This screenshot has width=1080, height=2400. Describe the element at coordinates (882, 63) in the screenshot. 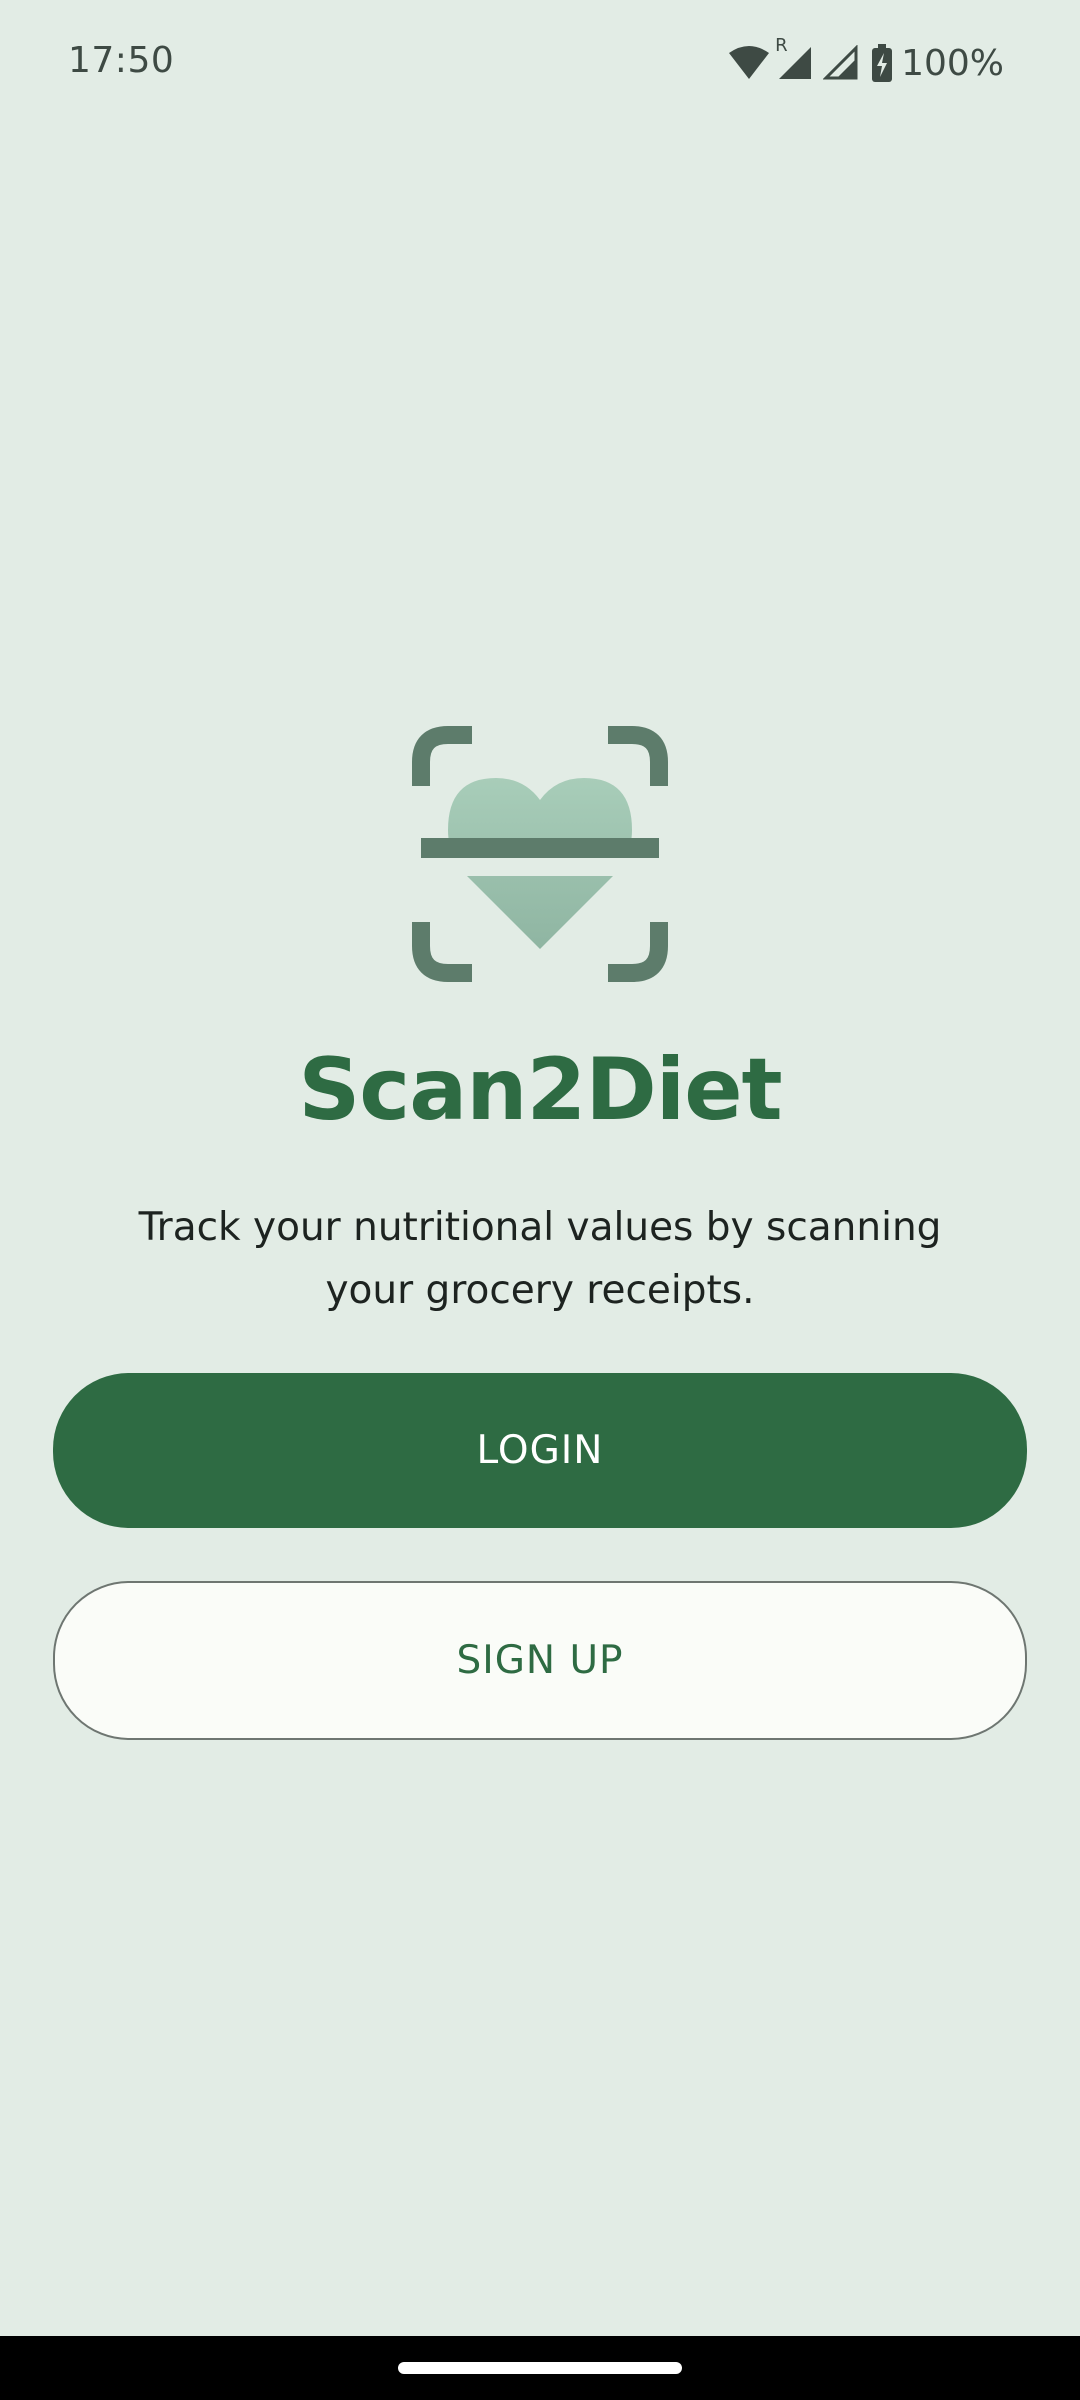

I see `battery-charging-icon` at that location.